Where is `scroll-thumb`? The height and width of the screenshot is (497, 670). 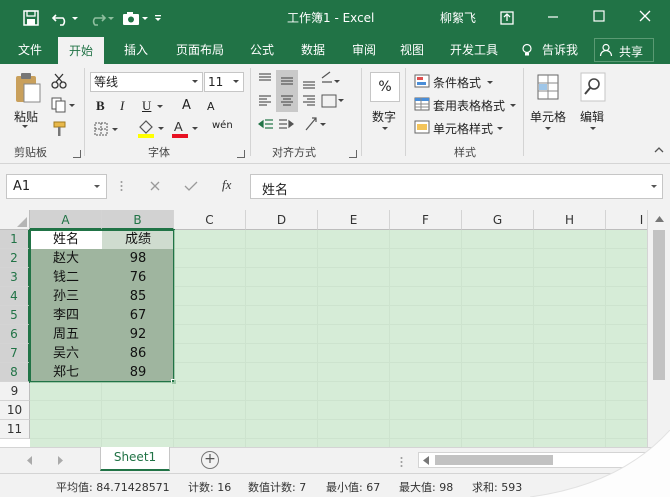 scroll-thumb is located at coordinates (659, 305).